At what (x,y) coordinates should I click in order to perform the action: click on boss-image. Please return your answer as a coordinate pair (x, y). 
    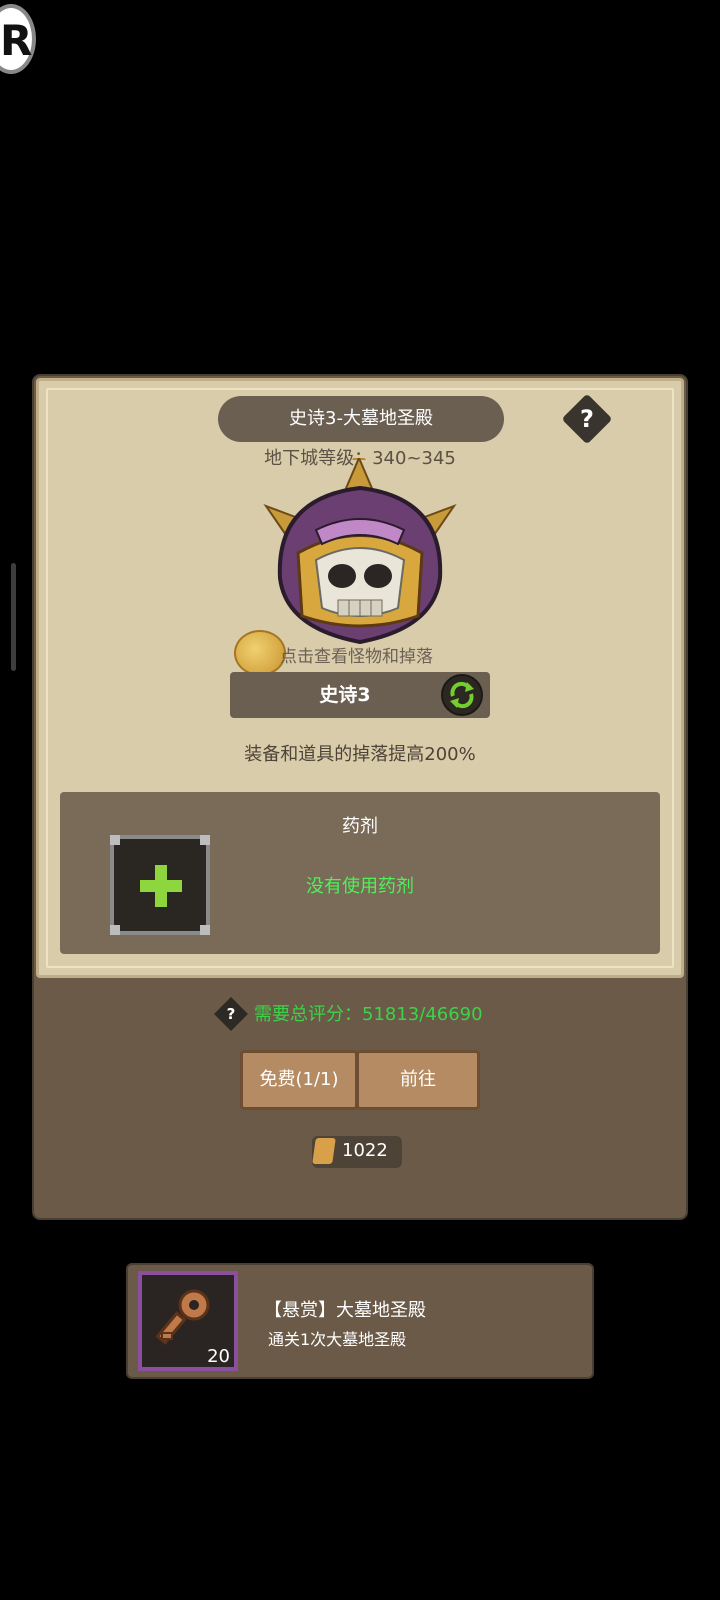
    Looking at the image, I should click on (360, 554).